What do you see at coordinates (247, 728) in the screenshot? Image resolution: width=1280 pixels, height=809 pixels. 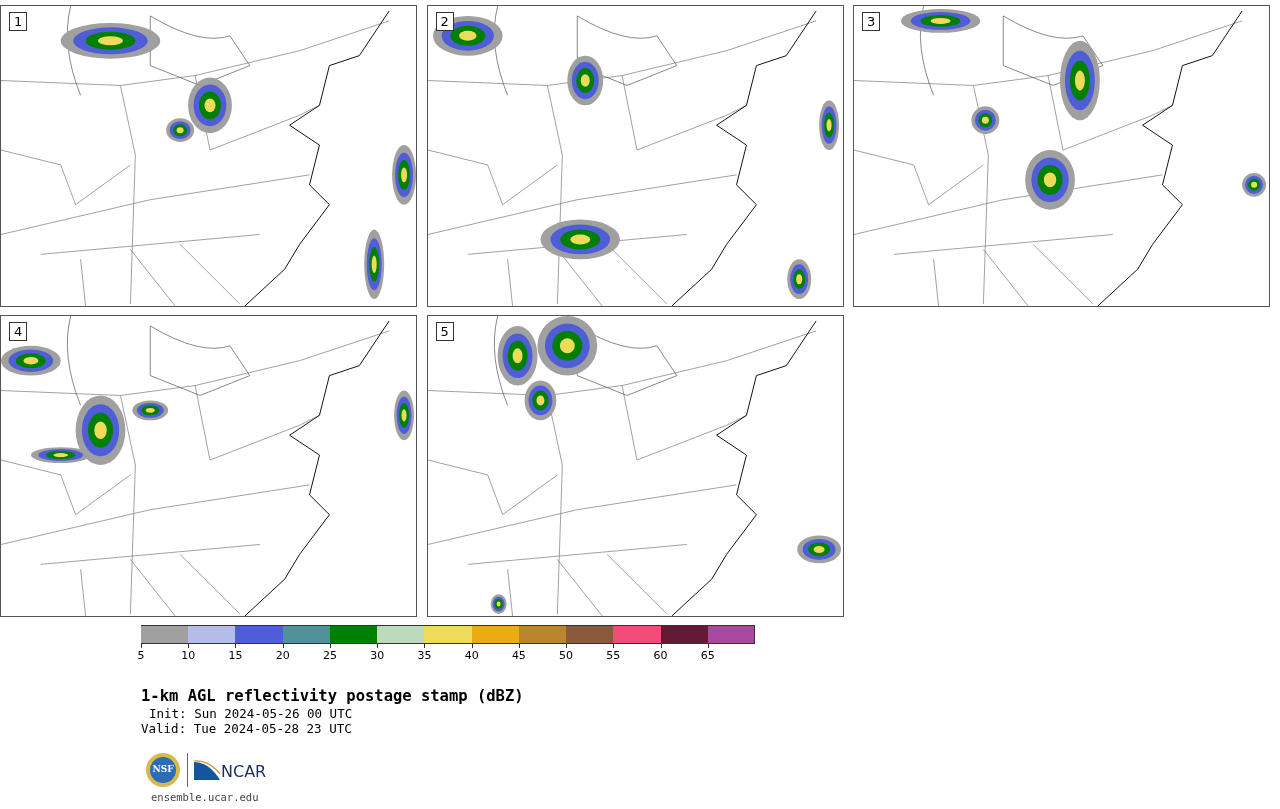 I see `valid-time: Valid: Tue 2024-05-28 23 UTC` at bounding box center [247, 728].